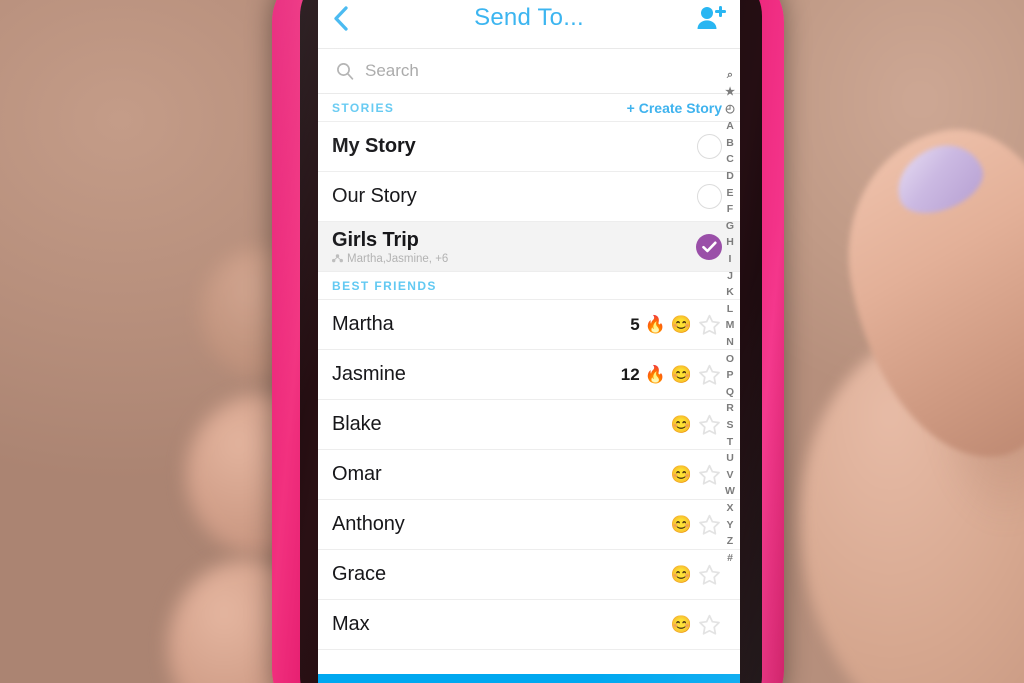 This screenshot has width=1024, height=683. Describe the element at coordinates (363, 107) in the screenshot. I see `section-label: STORIES` at that location.